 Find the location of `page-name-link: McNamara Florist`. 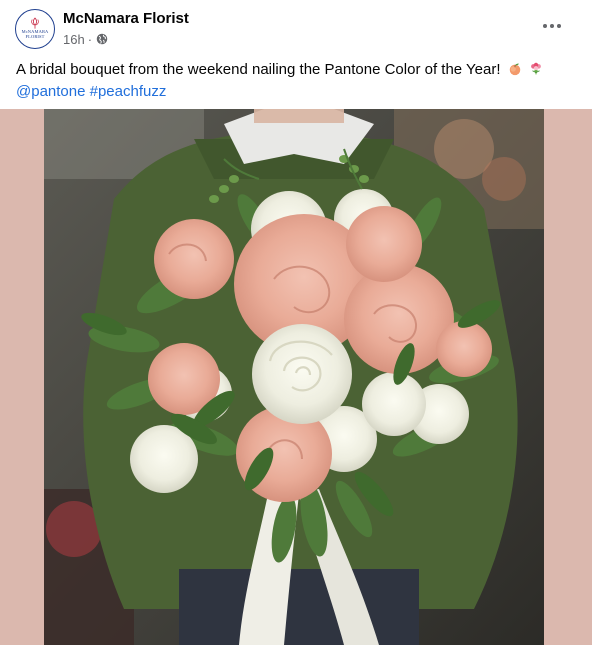

page-name-link: McNamara Florist is located at coordinates (126, 18).